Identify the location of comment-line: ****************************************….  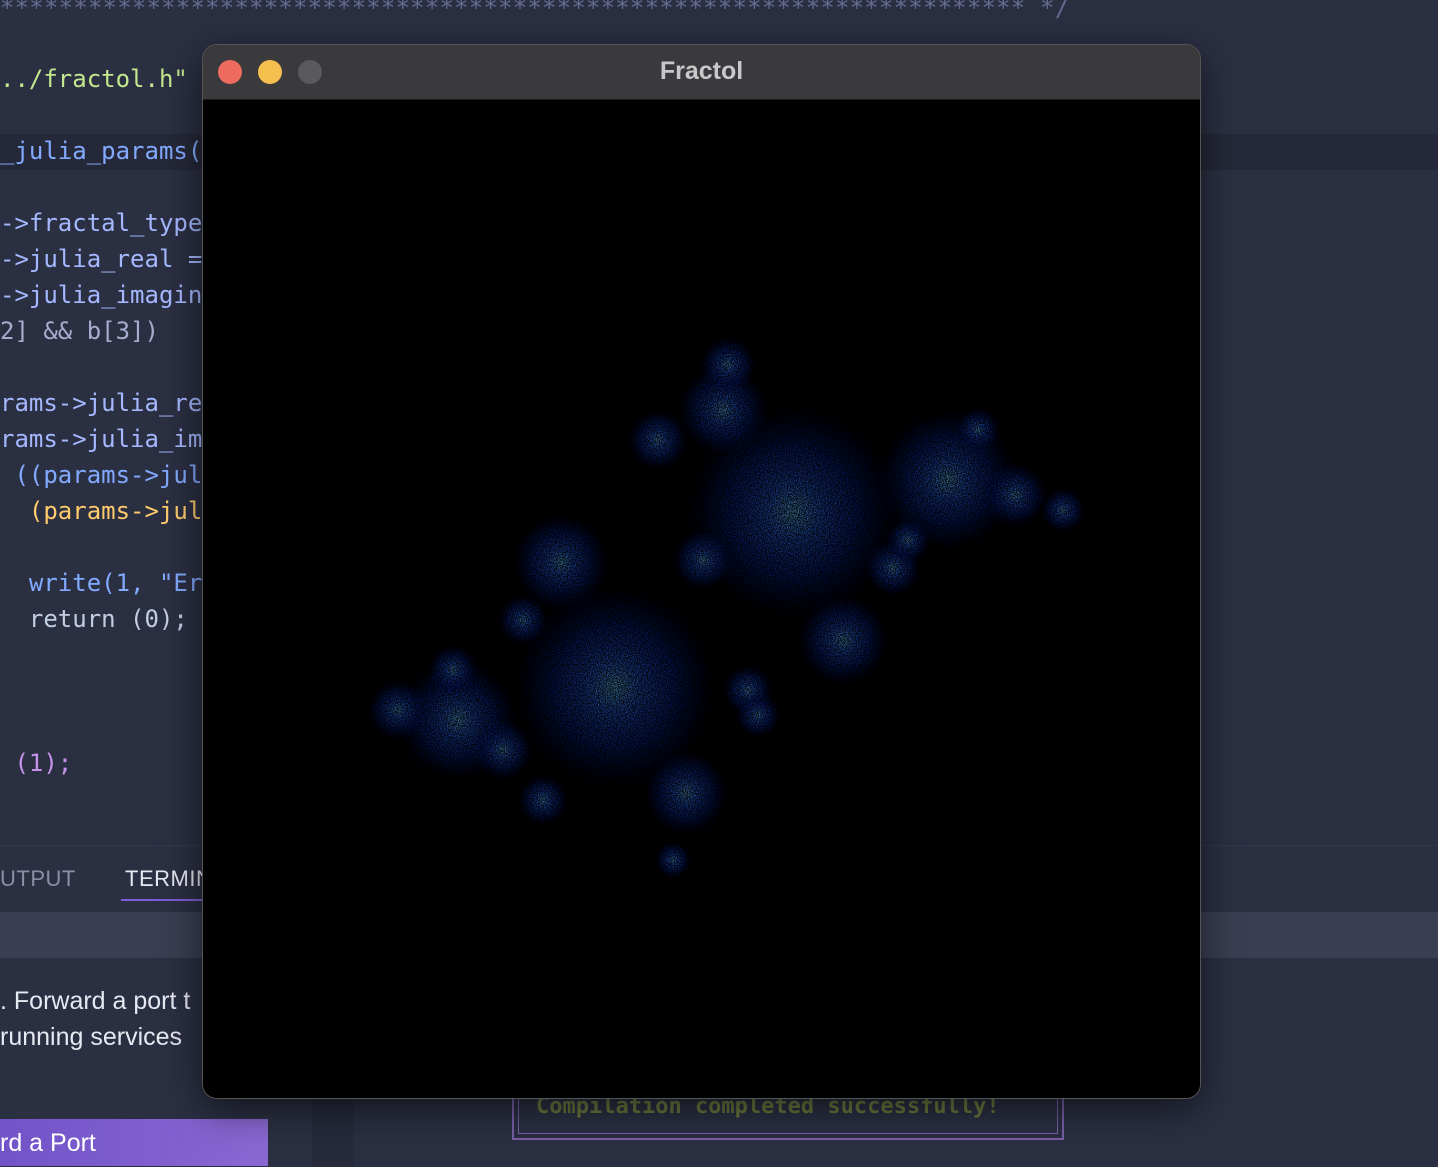
(535, 11).